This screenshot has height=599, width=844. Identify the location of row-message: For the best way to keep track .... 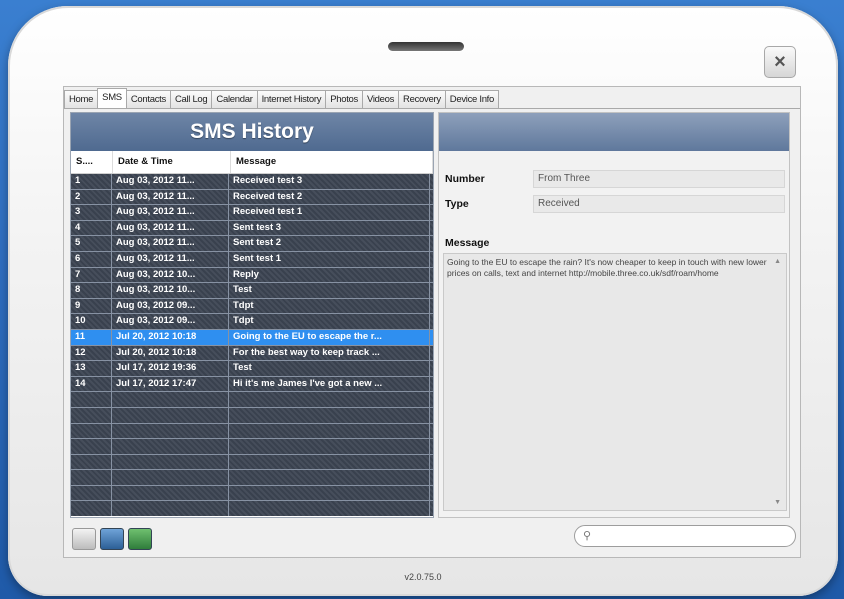
(329, 353).